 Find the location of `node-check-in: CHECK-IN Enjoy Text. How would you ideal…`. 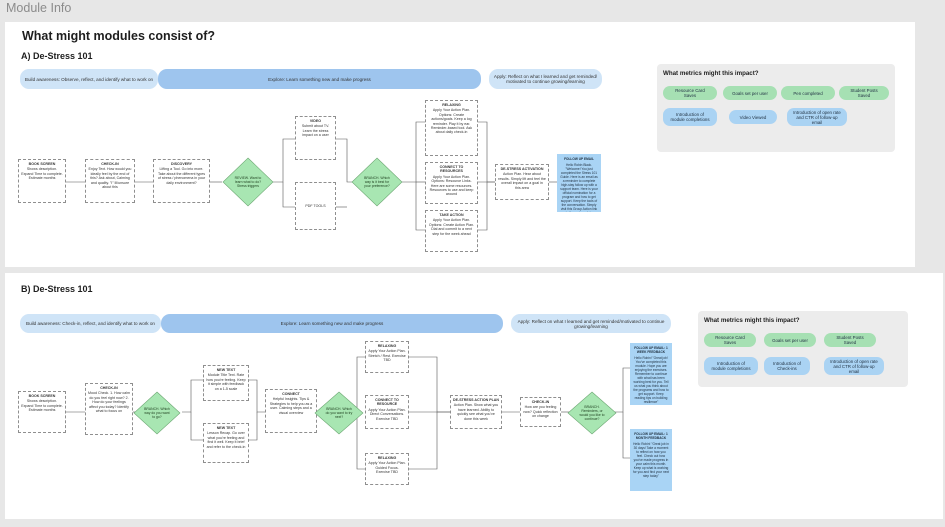

node-check-in: CHECK-IN Enjoy Text. How would you ideal… is located at coordinates (110, 181).